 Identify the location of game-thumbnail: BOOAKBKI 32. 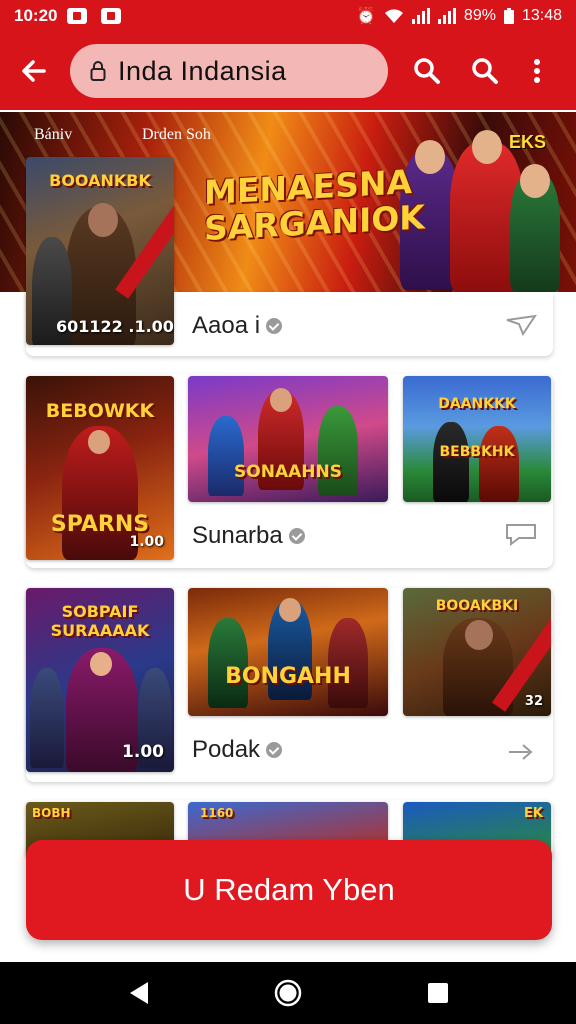
(477, 652).